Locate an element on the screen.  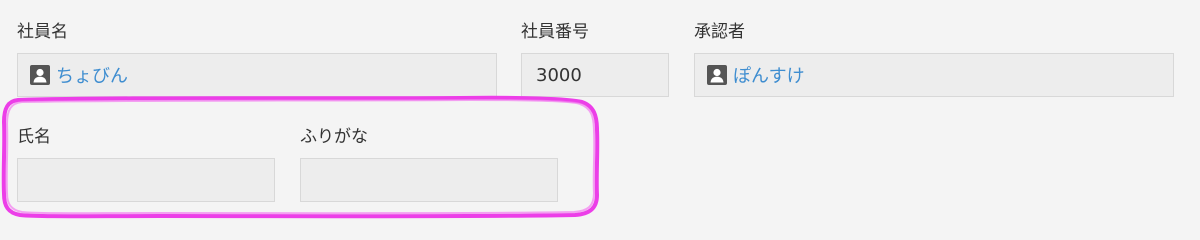
employee-number-value: 3000 is located at coordinates (559, 75).